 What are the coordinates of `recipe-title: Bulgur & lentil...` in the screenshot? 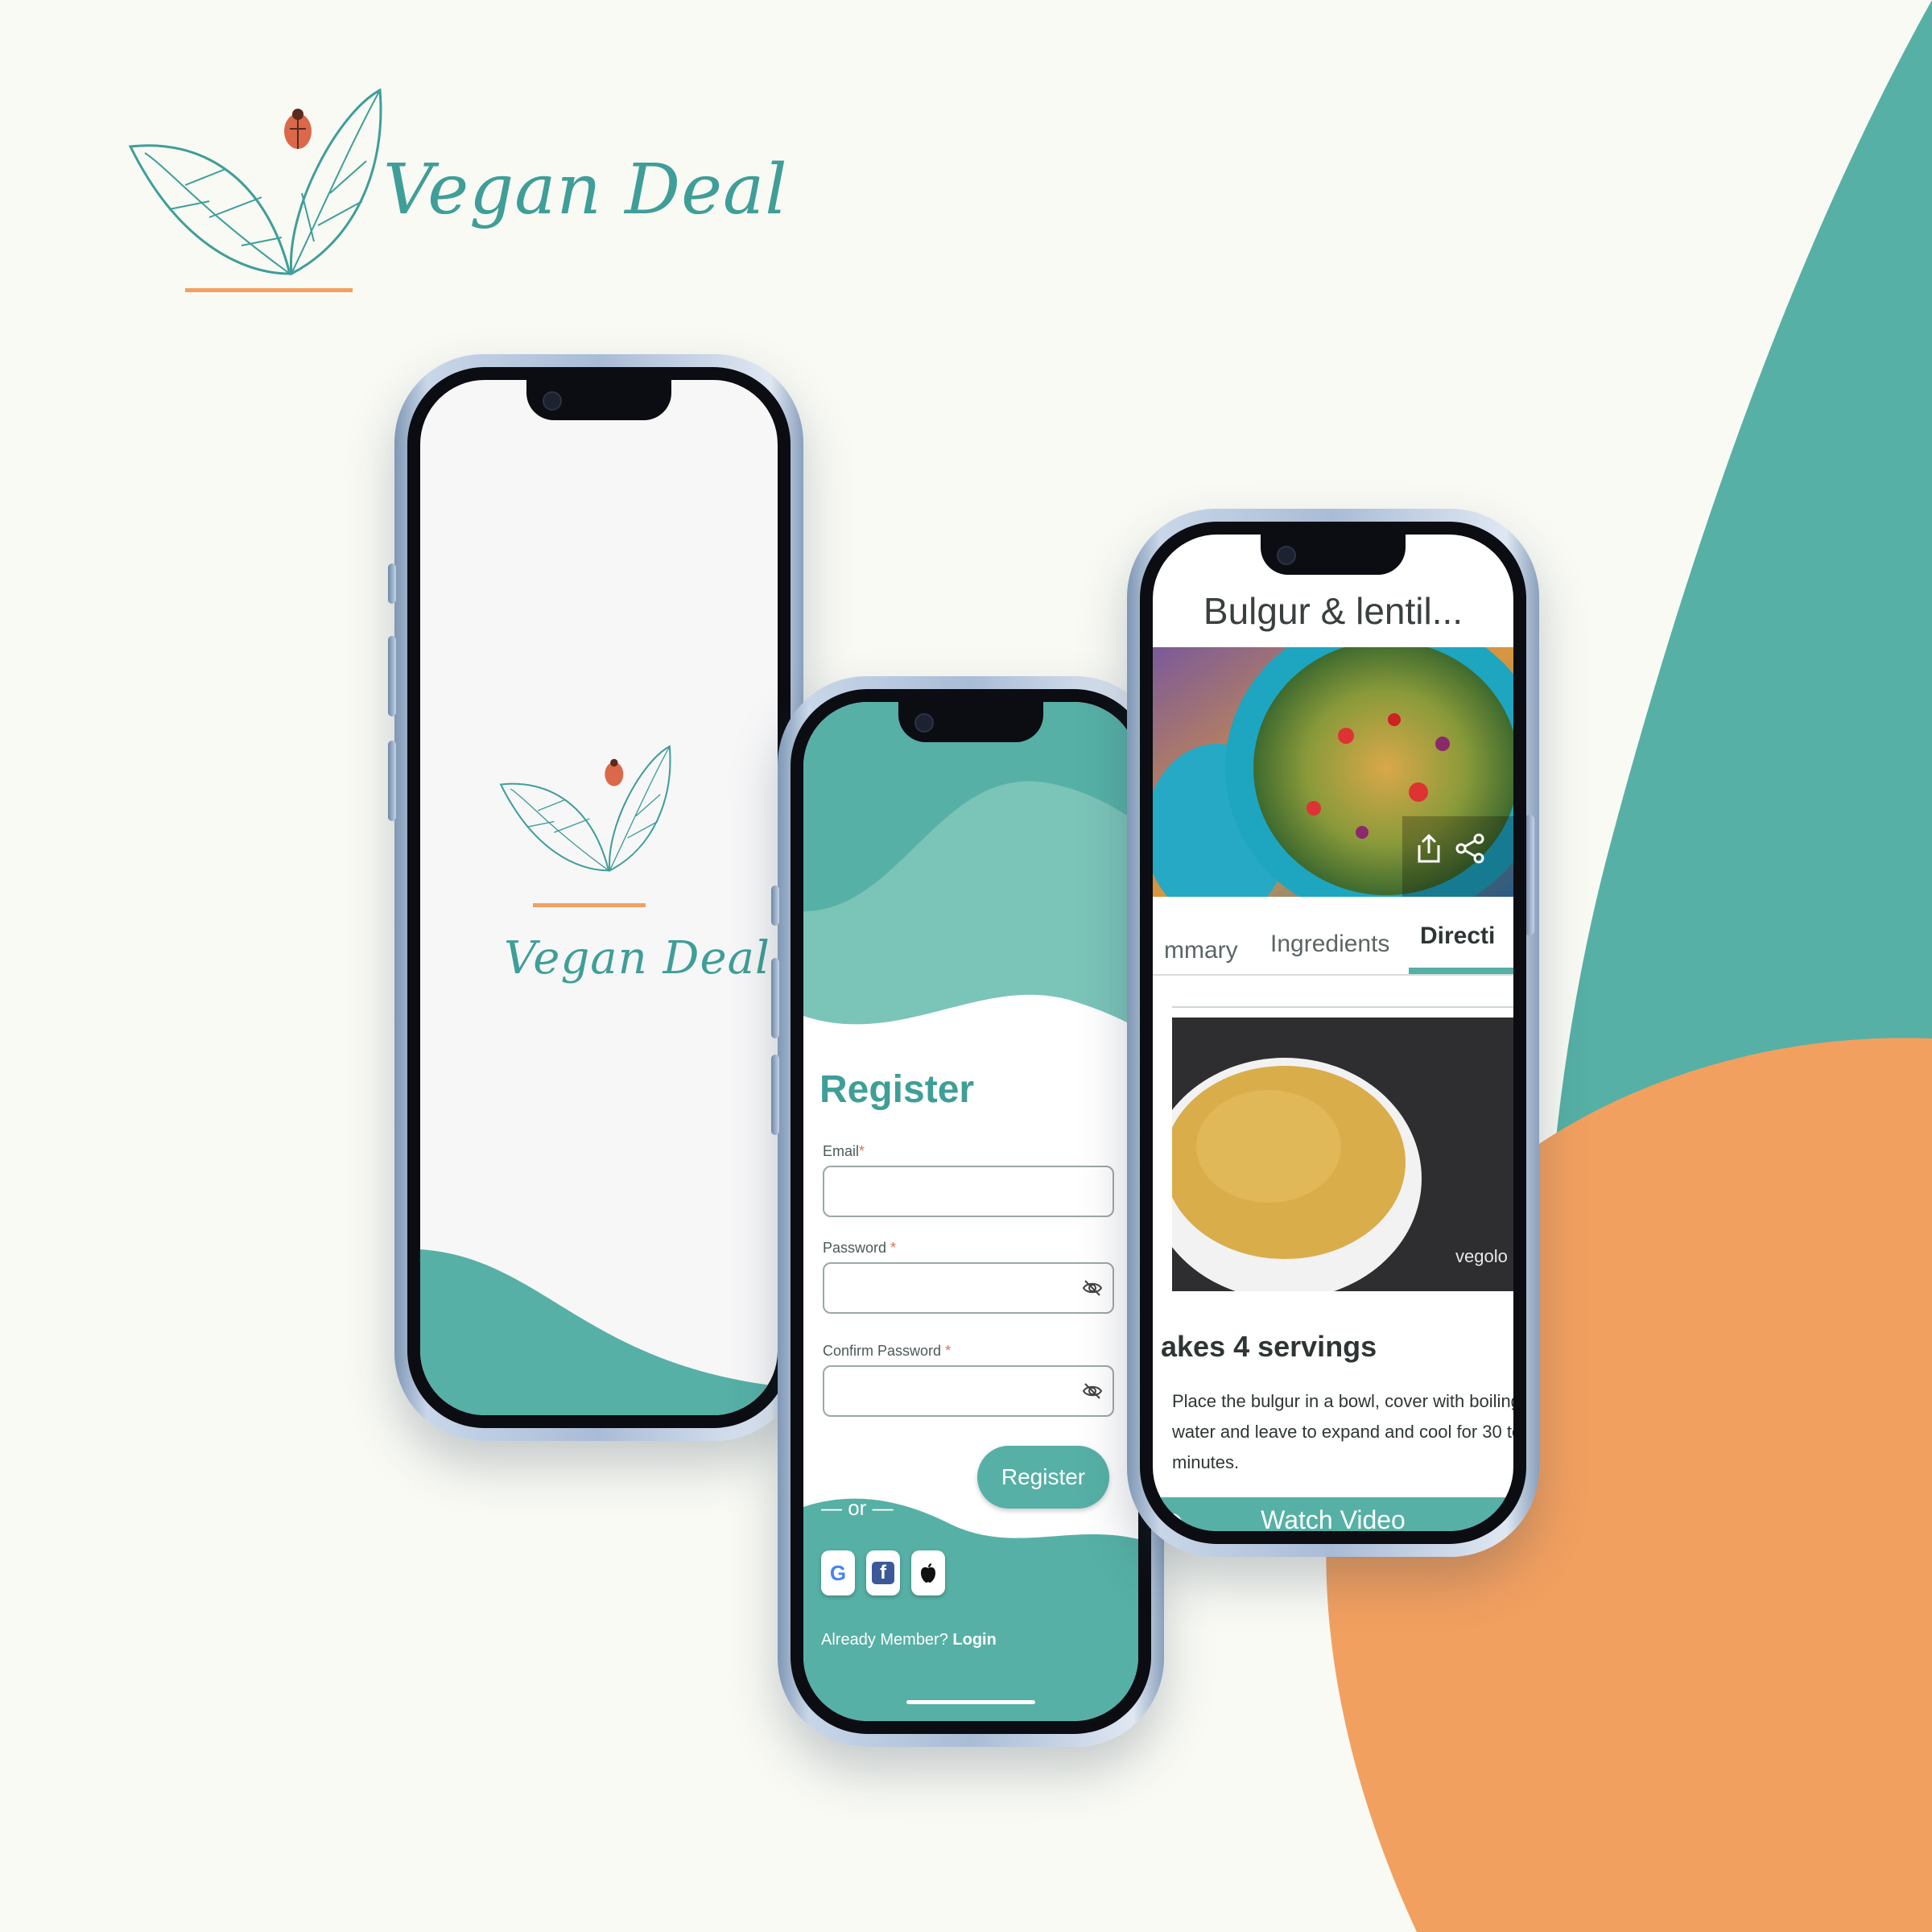 It's located at (1333, 611).